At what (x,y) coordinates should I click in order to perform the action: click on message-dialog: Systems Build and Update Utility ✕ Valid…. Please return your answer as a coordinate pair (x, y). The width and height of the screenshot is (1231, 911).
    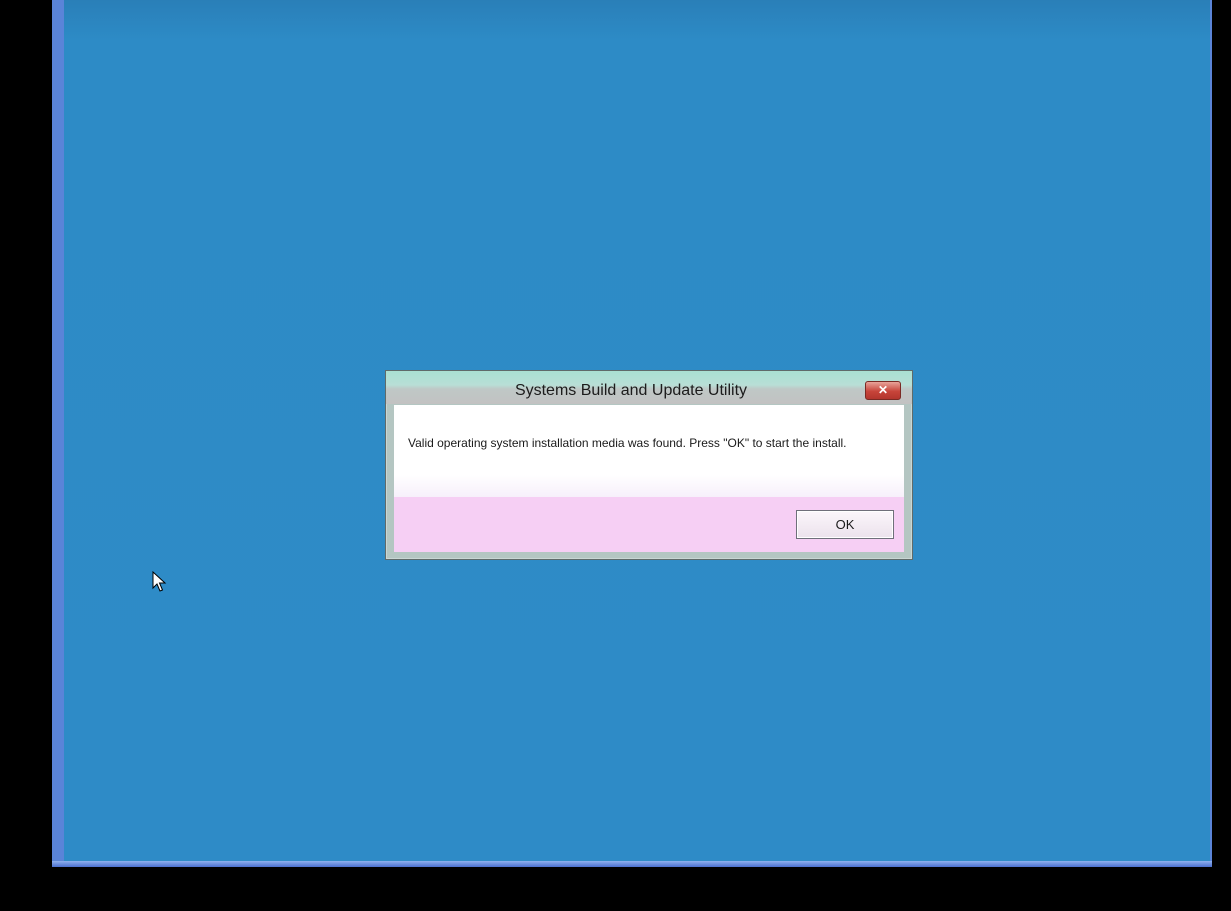
    Looking at the image, I should click on (649, 465).